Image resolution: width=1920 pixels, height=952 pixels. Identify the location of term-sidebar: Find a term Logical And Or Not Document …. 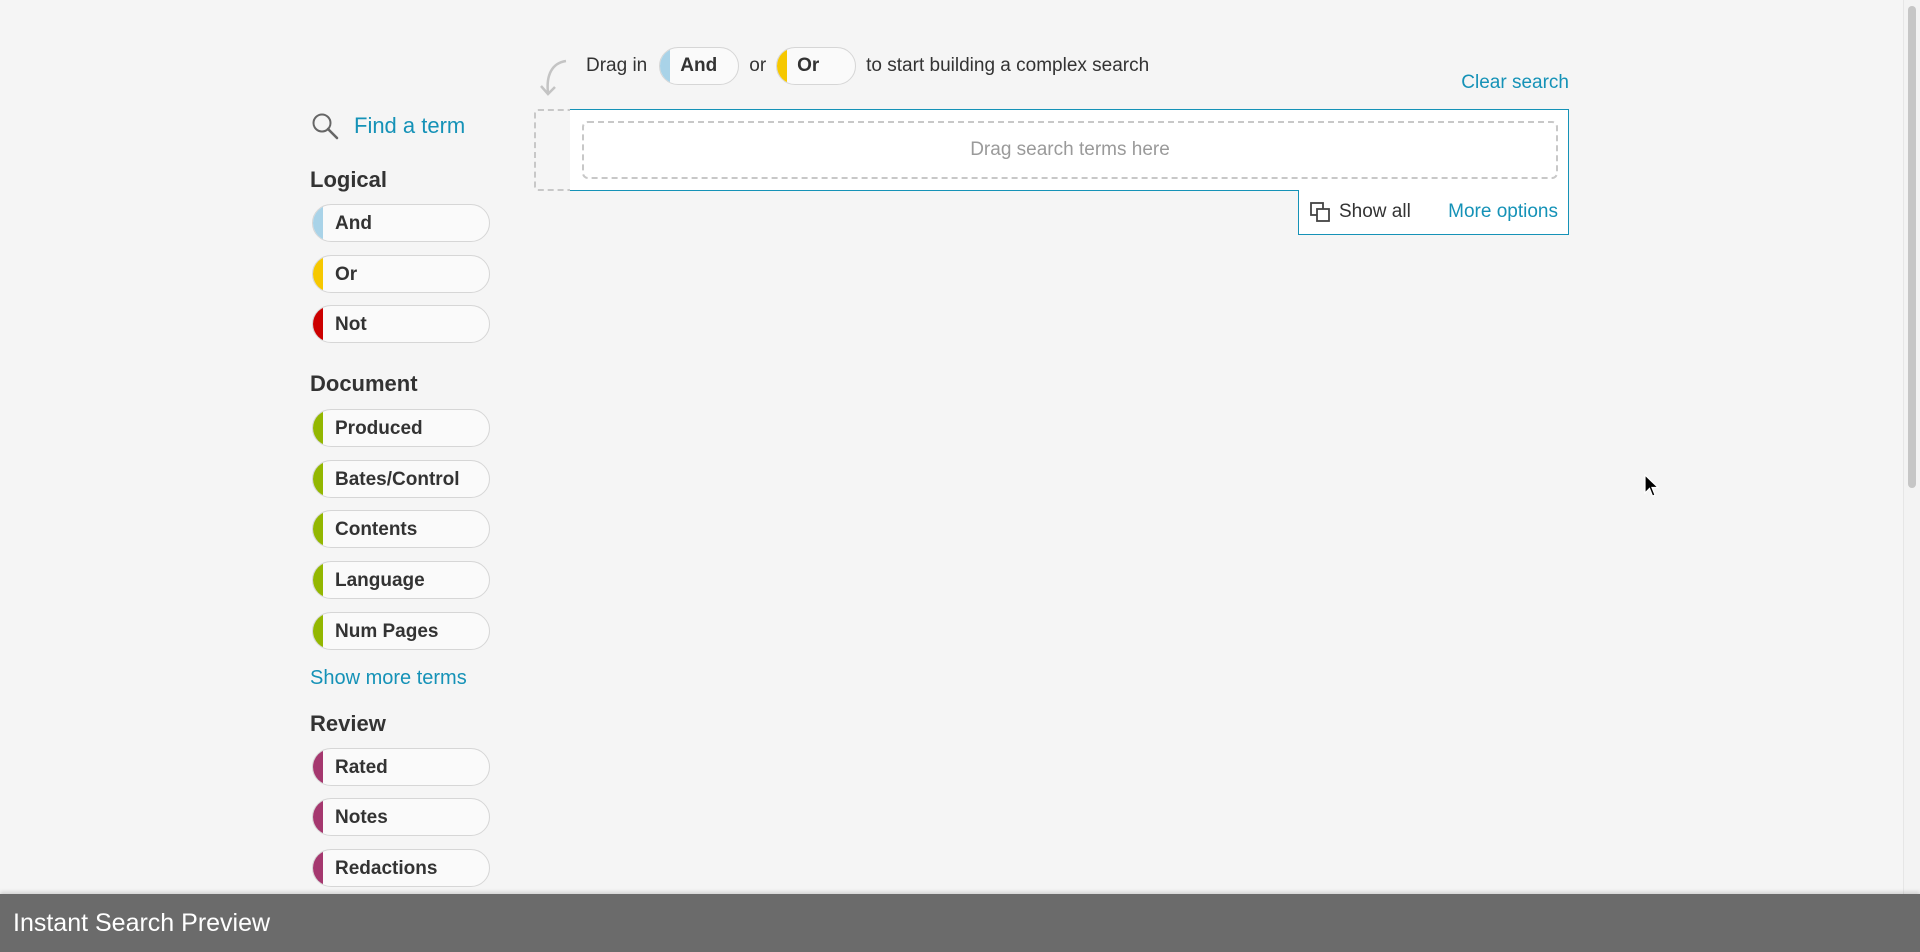
(410, 504).